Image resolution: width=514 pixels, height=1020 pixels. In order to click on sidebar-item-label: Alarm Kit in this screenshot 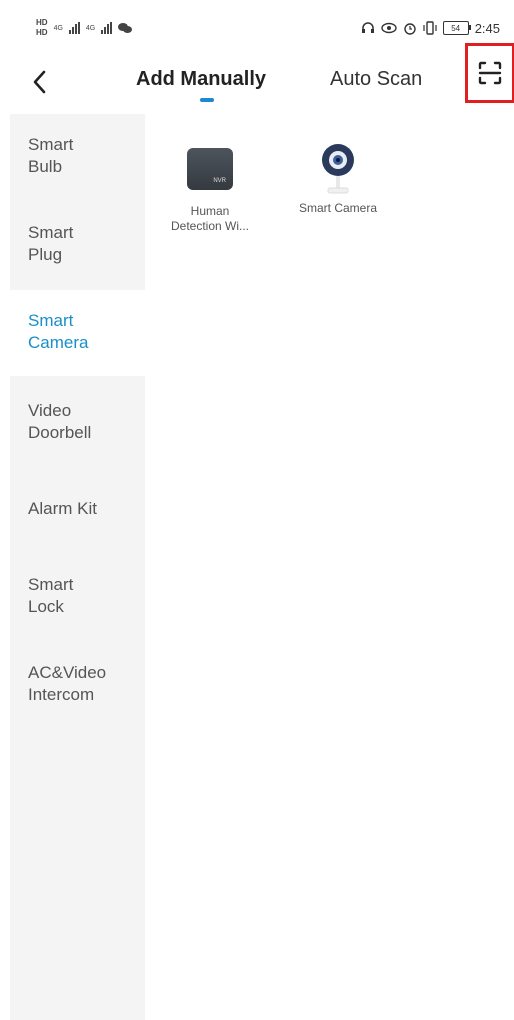, I will do `click(62, 508)`.